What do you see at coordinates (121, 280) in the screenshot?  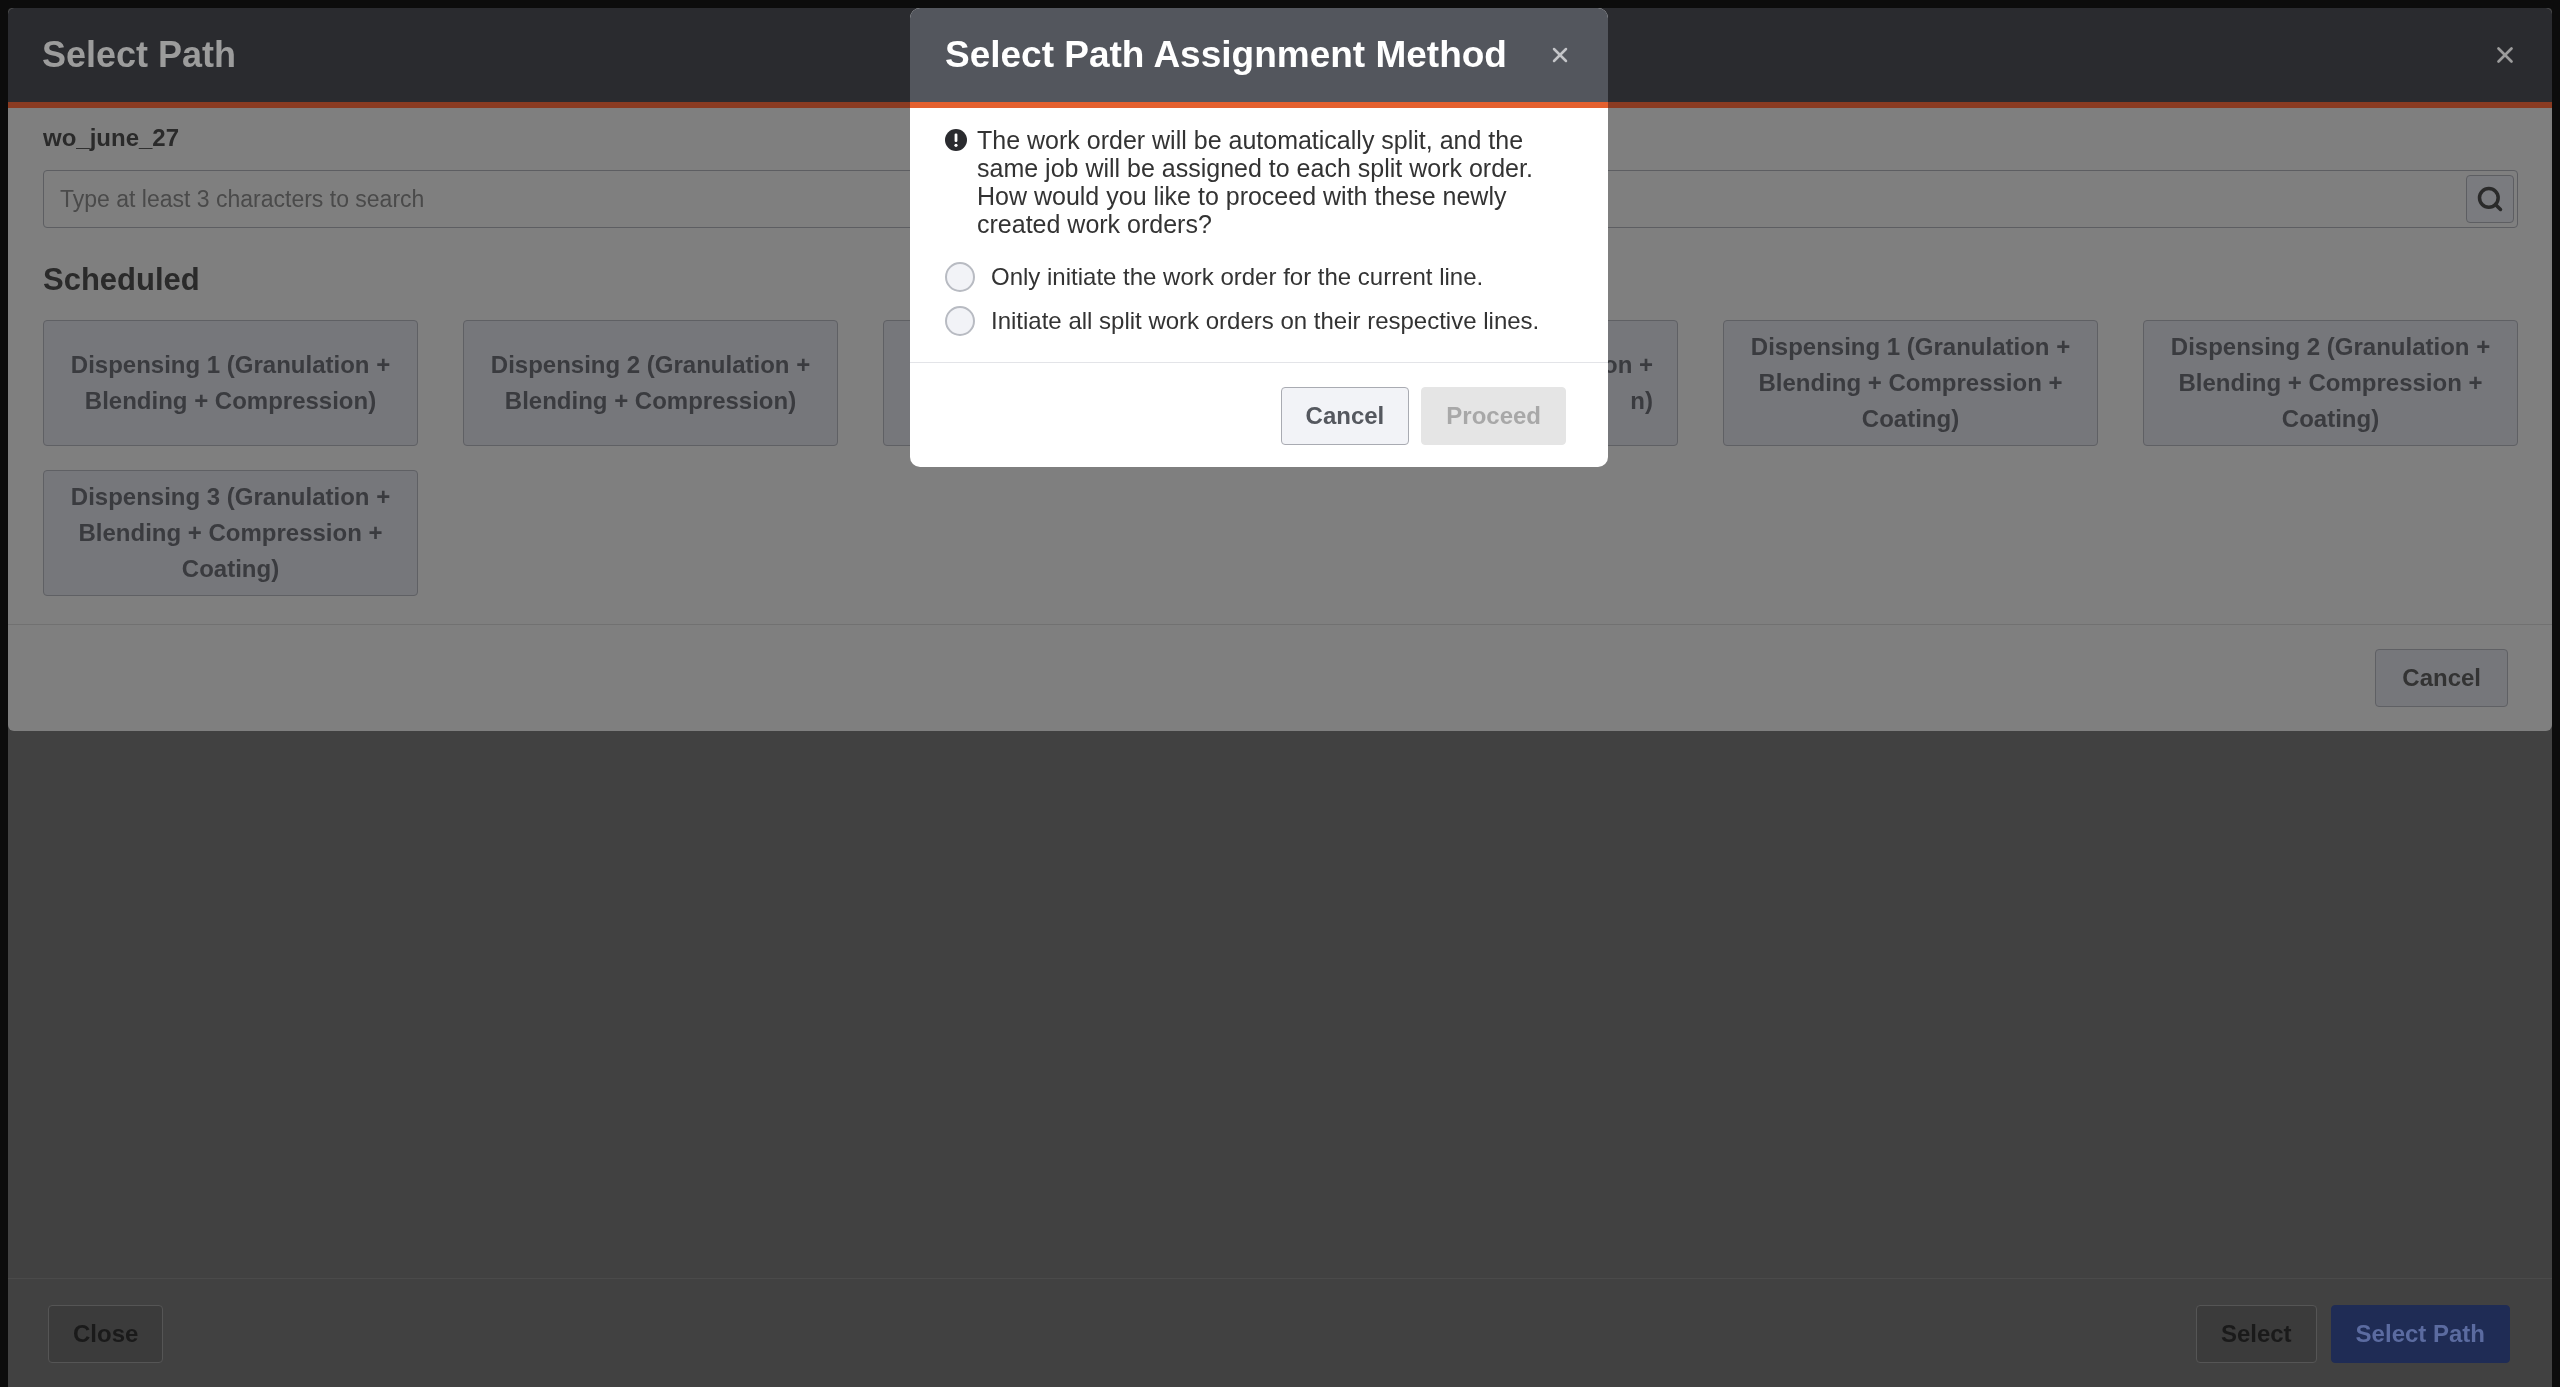 I see `section-title: Scheduled` at bounding box center [121, 280].